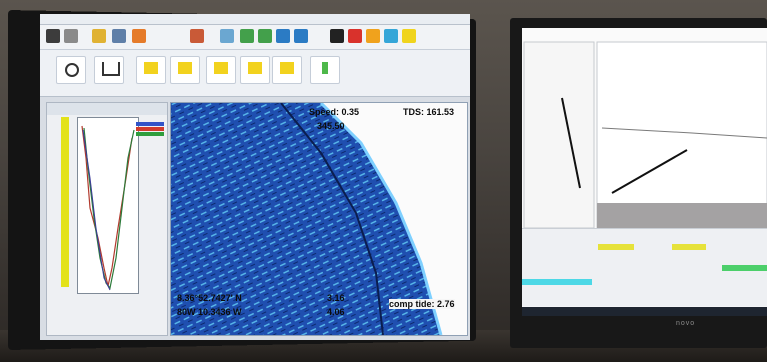 The image size is (767, 362). What do you see at coordinates (557, 282) in the screenshot?
I see `status-cell-cyan` at bounding box center [557, 282].